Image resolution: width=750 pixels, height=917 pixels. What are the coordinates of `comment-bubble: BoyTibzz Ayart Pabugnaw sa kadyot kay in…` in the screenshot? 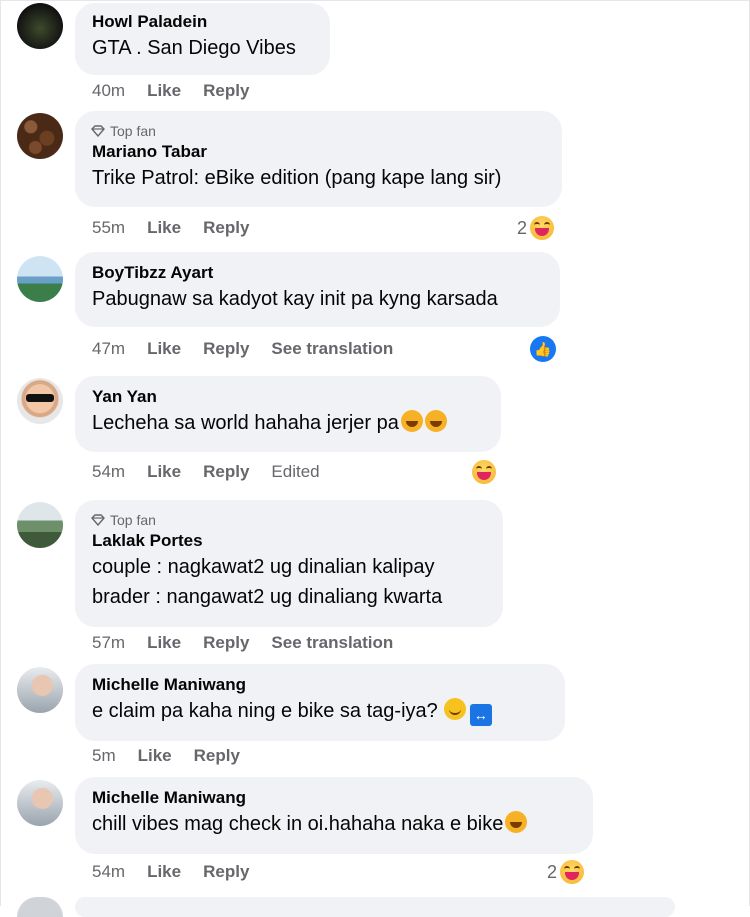 It's located at (317, 289).